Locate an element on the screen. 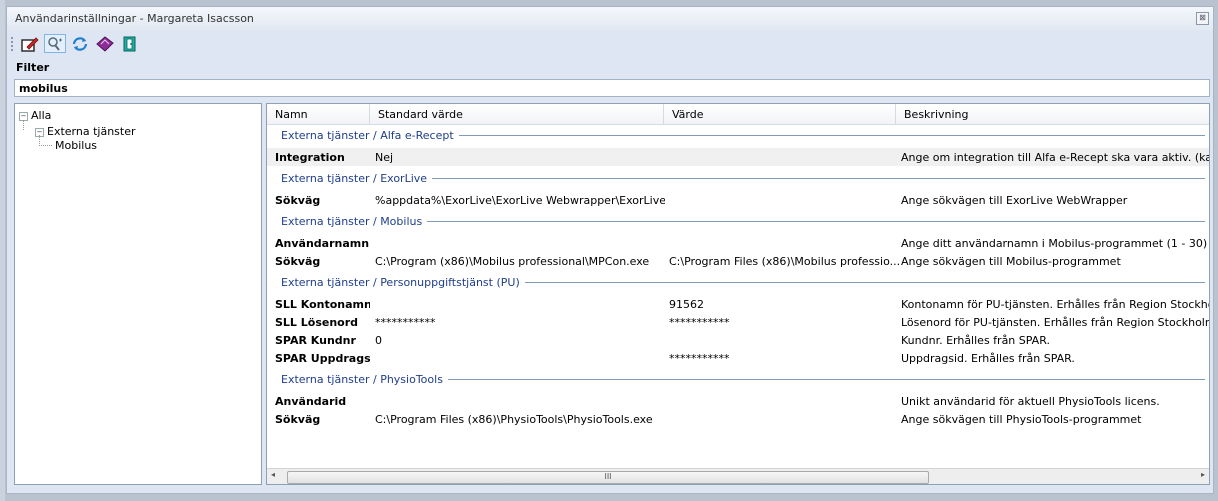  book-icon is located at coordinates (105, 43).